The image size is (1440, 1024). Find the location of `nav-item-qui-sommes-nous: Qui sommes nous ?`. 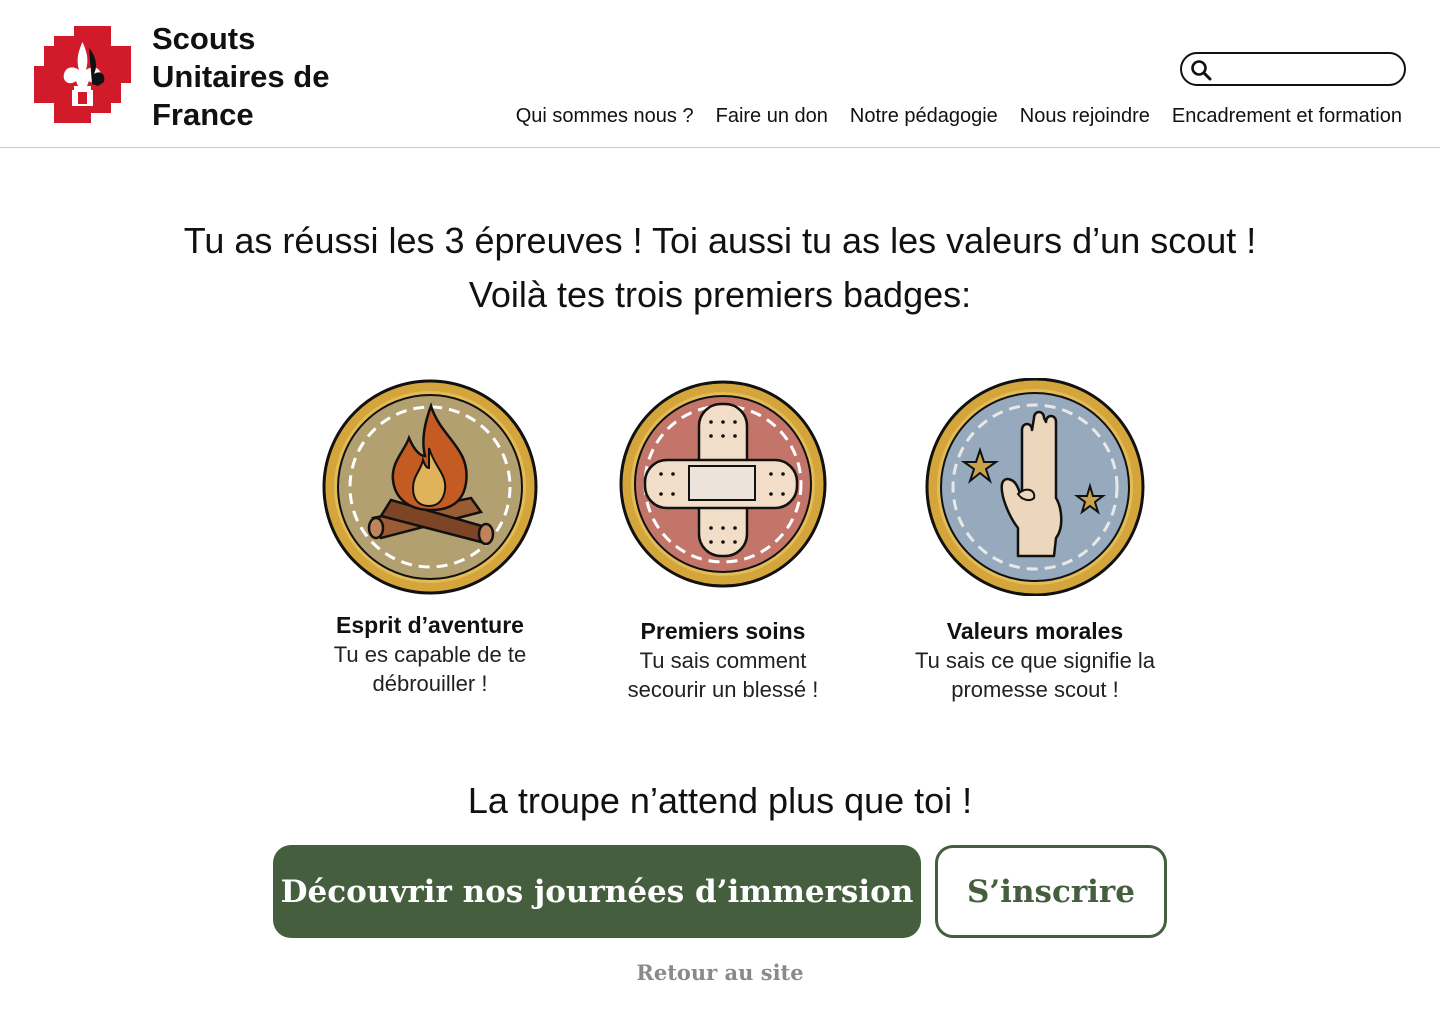

nav-item-qui-sommes-nous: Qui sommes nous ? is located at coordinates (605, 116).